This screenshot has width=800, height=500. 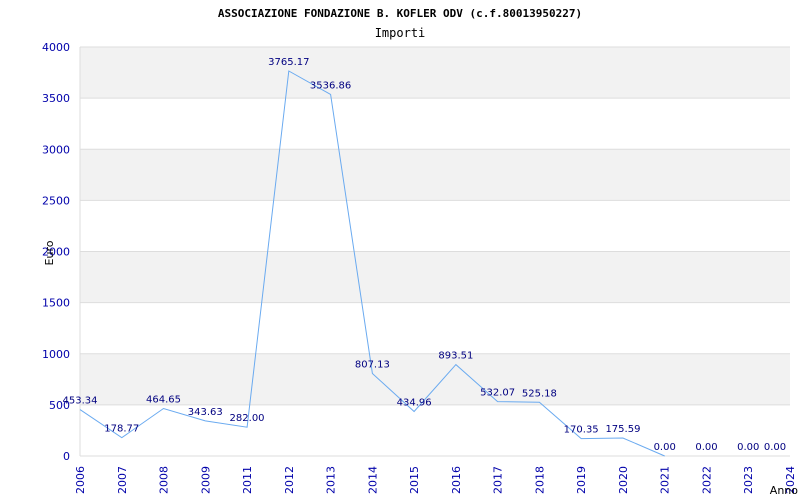 What do you see at coordinates (455, 356) in the screenshot?
I see `data-label: 893.51` at bounding box center [455, 356].